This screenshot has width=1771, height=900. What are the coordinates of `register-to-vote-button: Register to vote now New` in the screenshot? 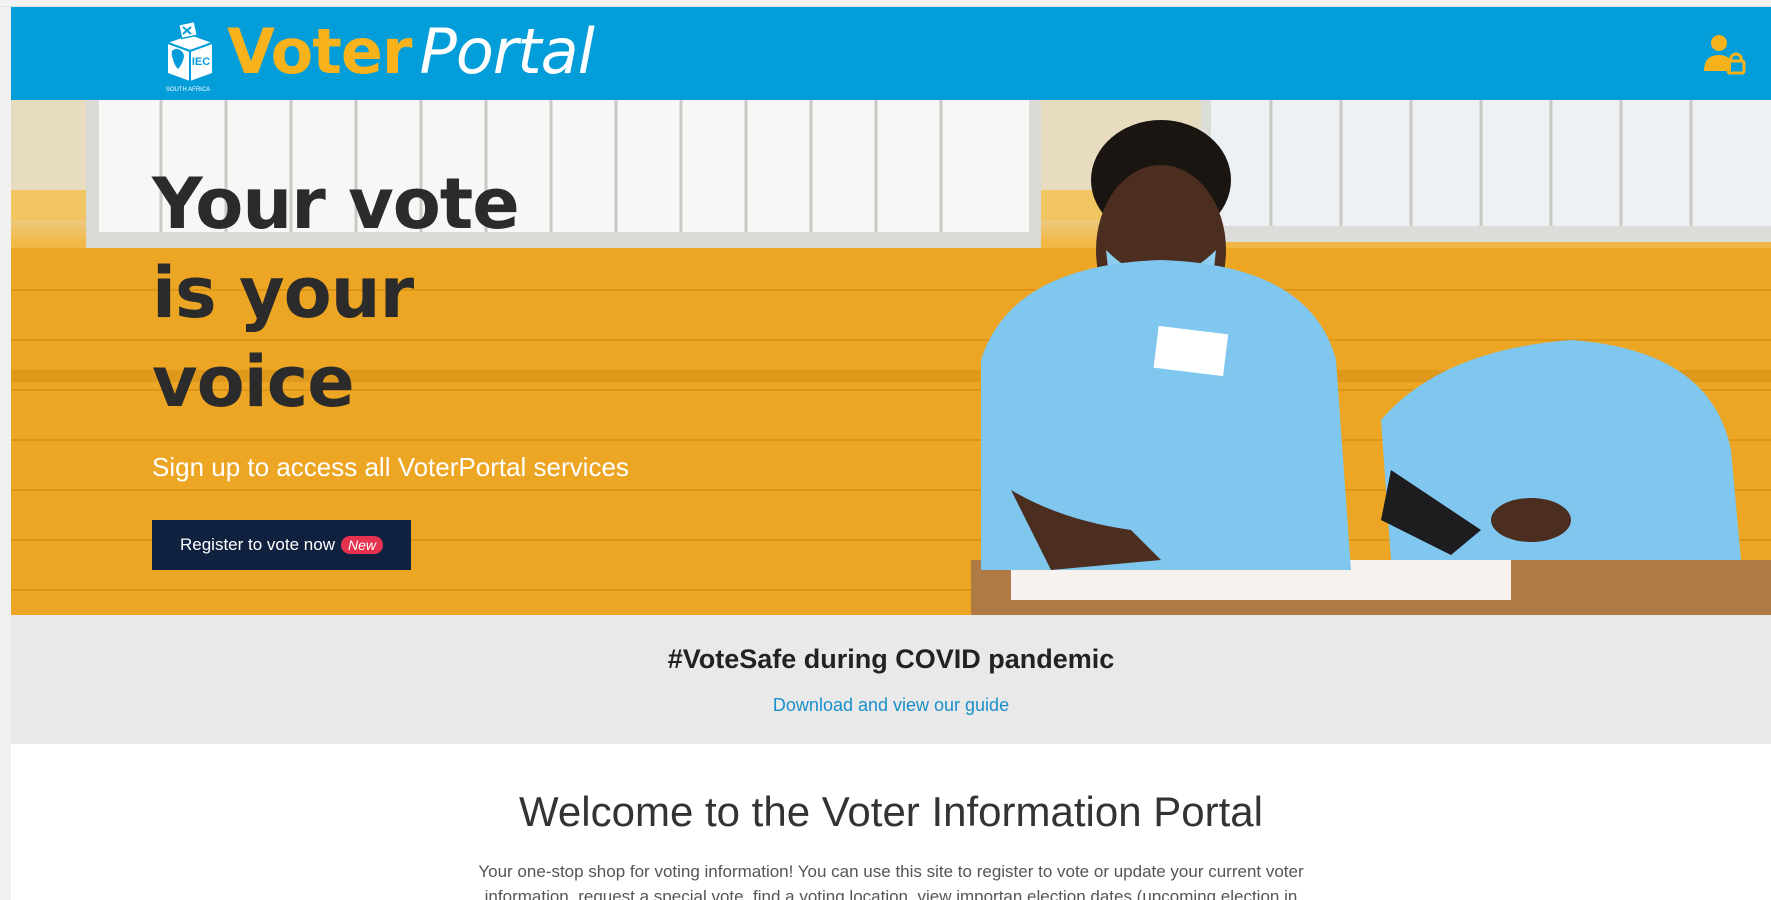 It's located at (281, 545).